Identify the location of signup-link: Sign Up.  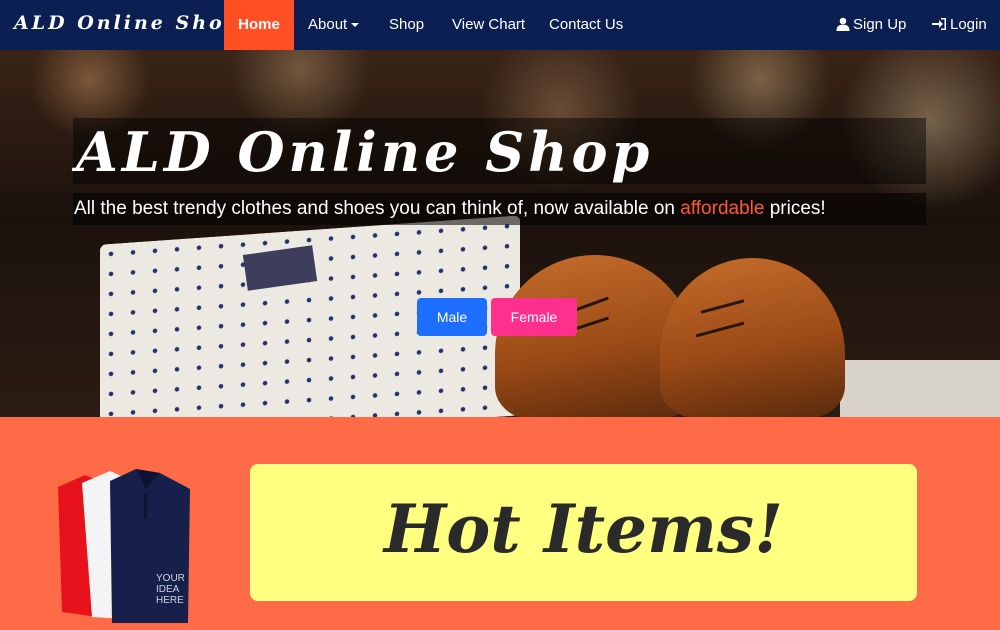
(871, 25).